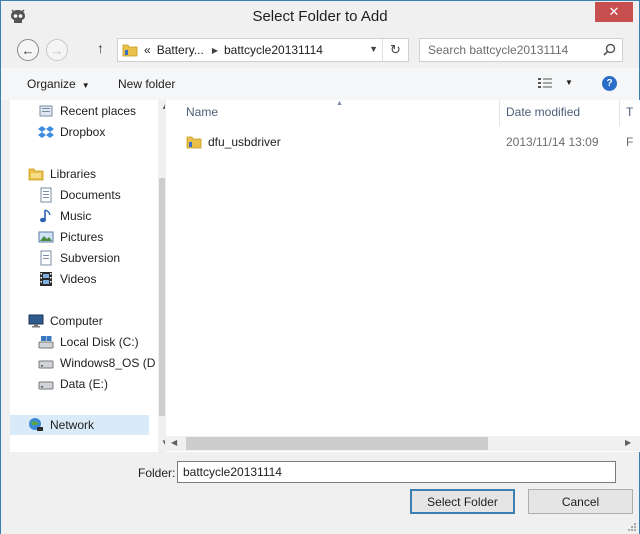 This screenshot has width=640, height=534. I want to click on nav-label: Dropbox, so click(83, 132).